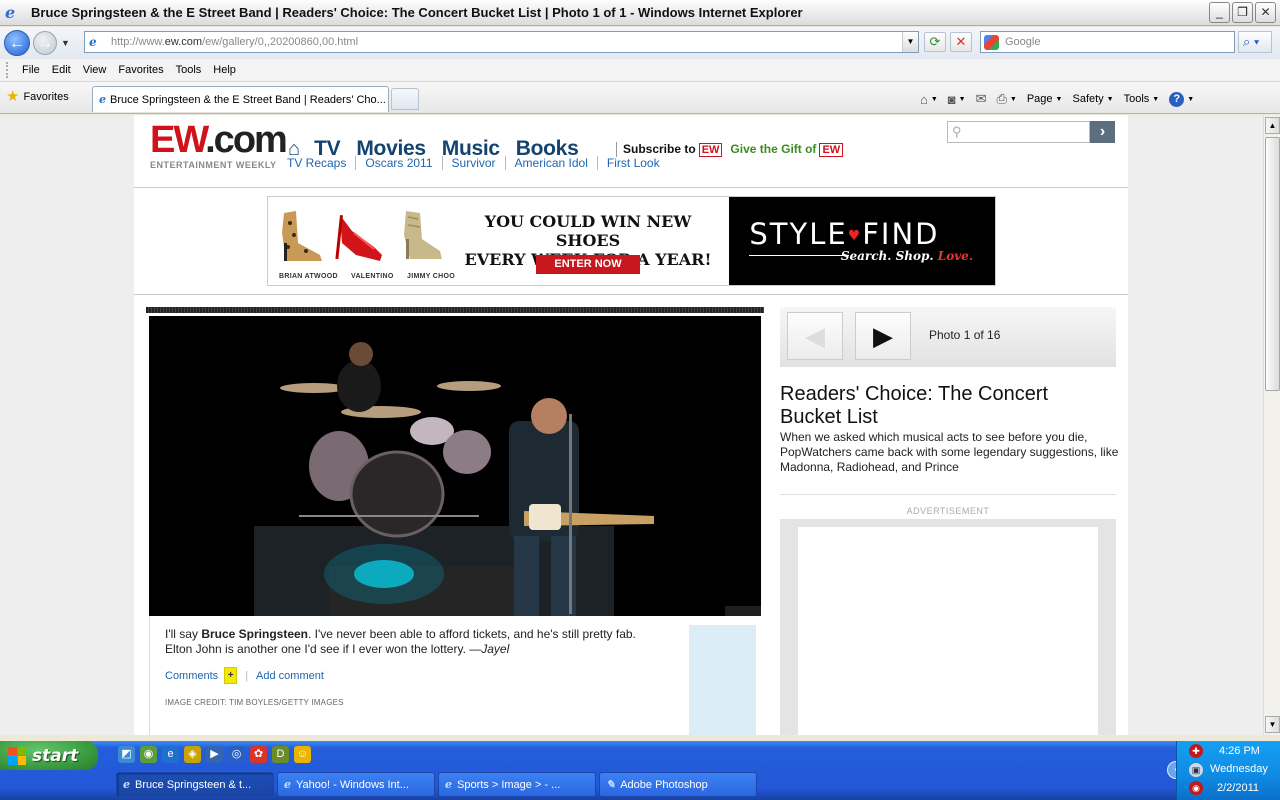  I want to click on page-icon: e, so click(93, 42).